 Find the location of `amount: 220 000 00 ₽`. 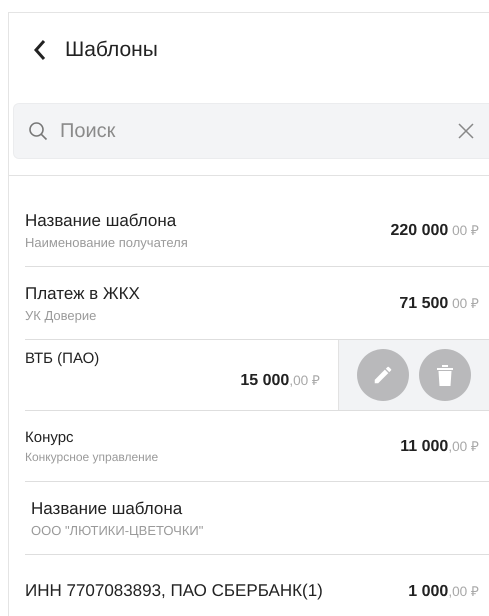

amount: 220 000 00 ₽ is located at coordinates (434, 230).